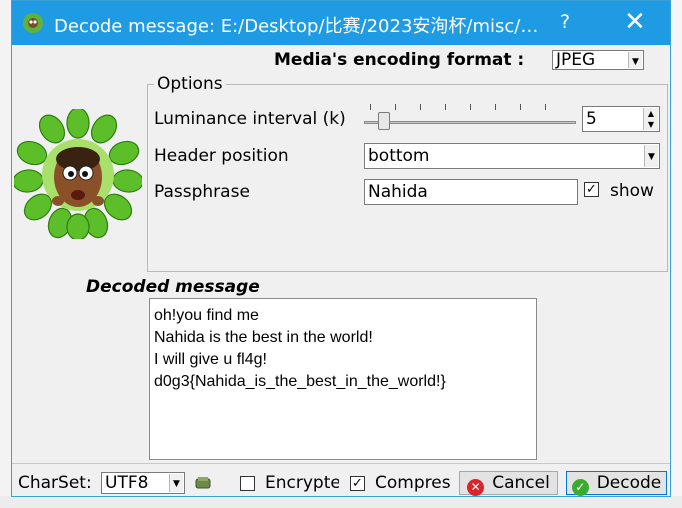  I want to click on decoded-message-label: Decoded message, so click(173, 287).